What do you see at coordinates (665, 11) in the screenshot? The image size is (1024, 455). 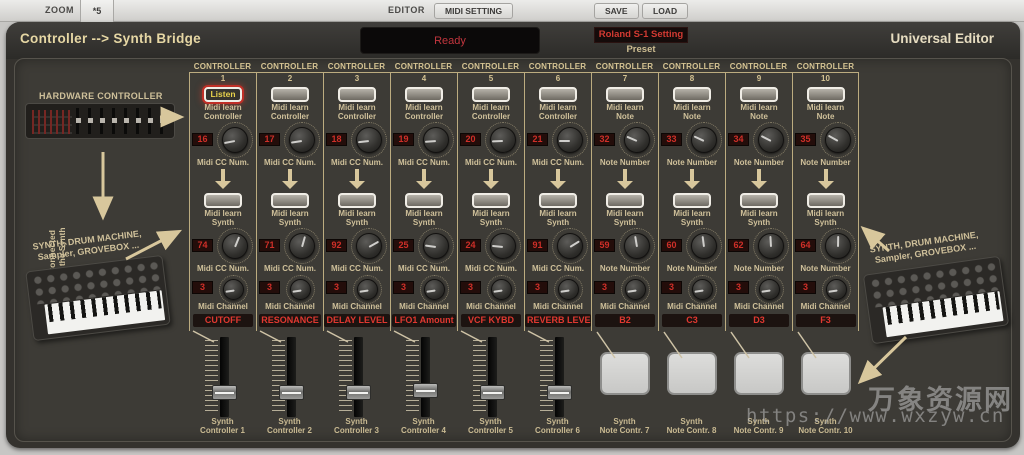 I see `load-button: LOAD` at bounding box center [665, 11].